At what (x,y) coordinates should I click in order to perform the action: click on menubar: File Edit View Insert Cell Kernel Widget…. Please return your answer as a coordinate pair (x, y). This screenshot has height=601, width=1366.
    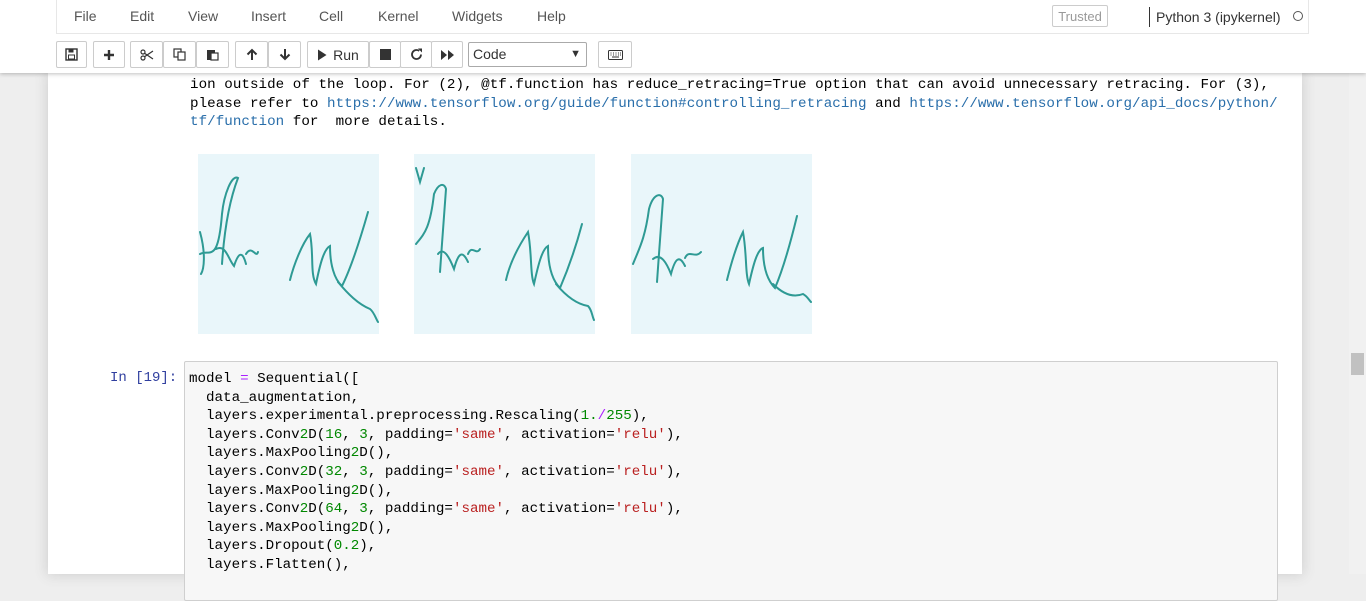
    Looking at the image, I should click on (682, 17).